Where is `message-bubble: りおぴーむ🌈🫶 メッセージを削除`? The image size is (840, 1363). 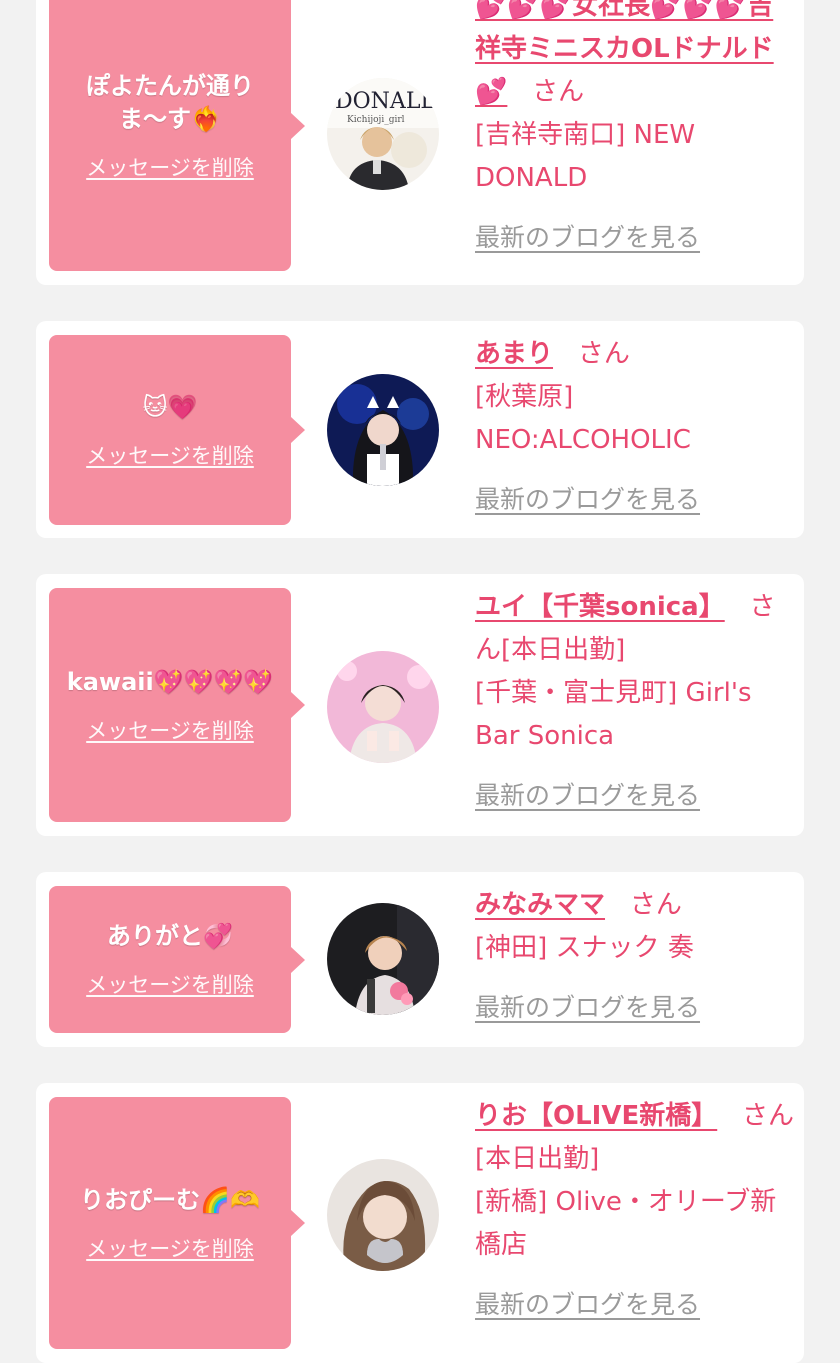 message-bubble: りおぴーむ🌈🫶 メッセージを削除 is located at coordinates (177, 1223).